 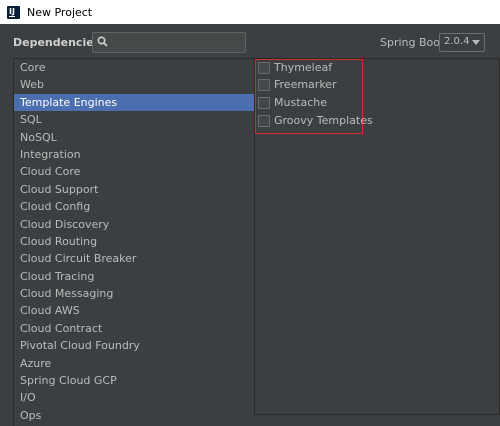 I want to click on option-mustache: Mustache, so click(x=292, y=102).